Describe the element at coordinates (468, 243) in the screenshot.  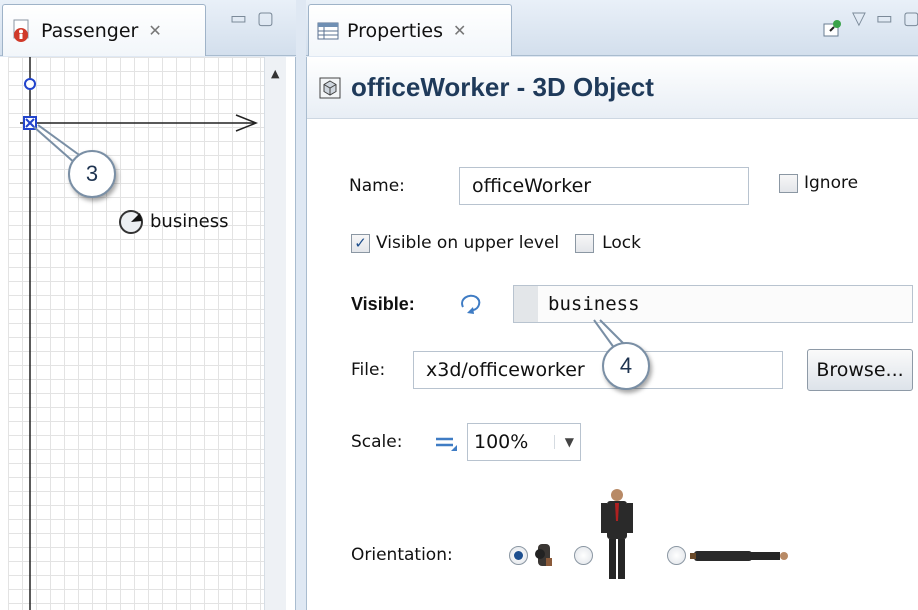
I see `visible-upper-label: Visible on upper level` at that location.